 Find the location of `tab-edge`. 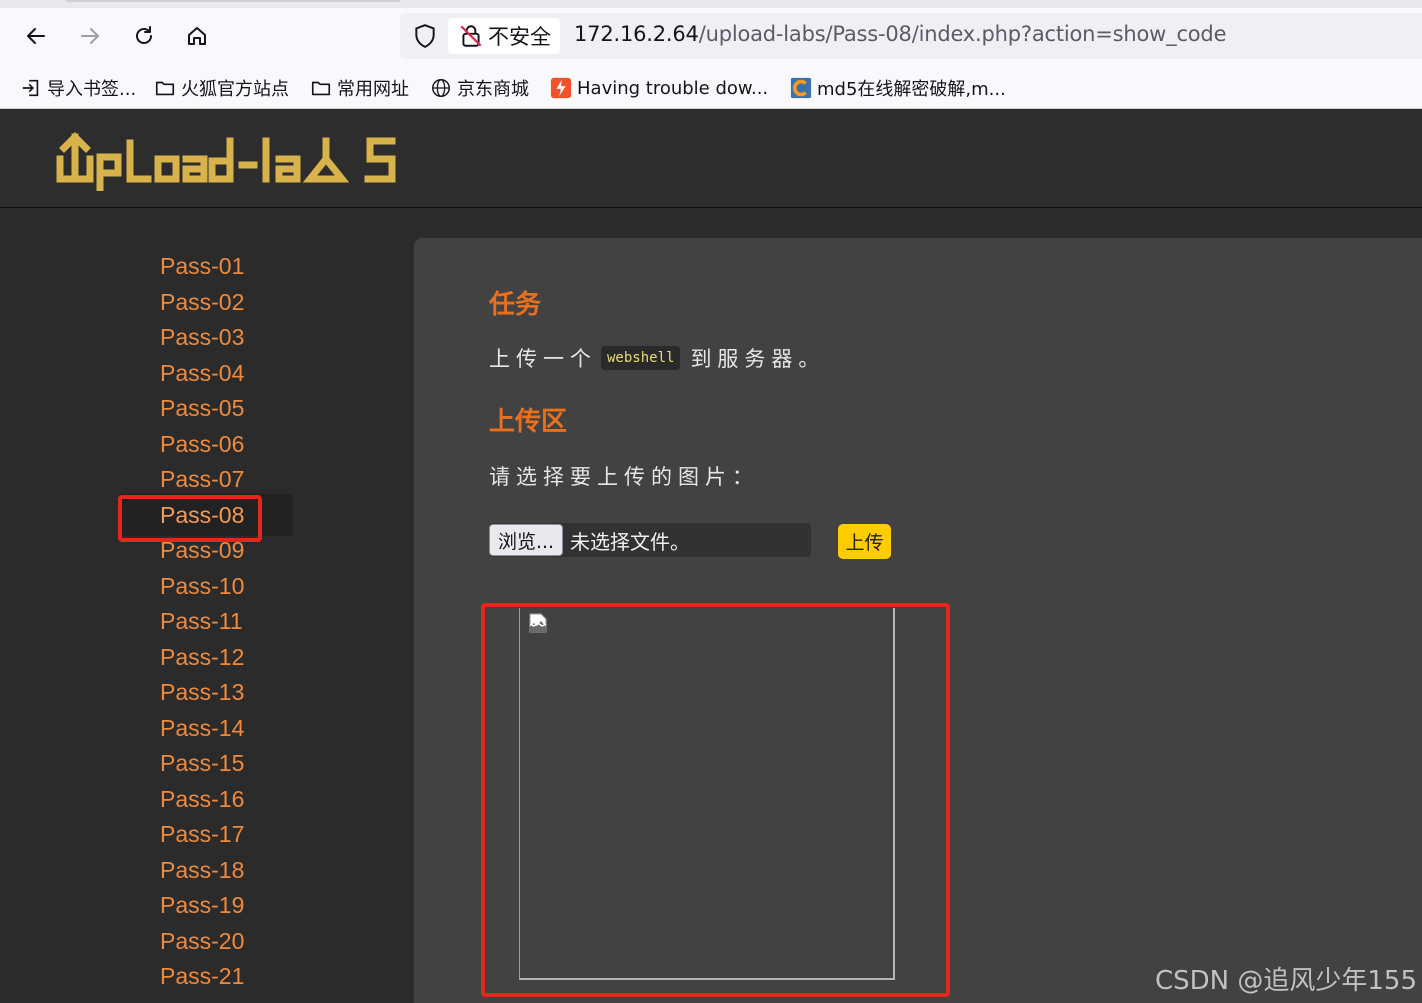

tab-edge is located at coordinates (233, 1).